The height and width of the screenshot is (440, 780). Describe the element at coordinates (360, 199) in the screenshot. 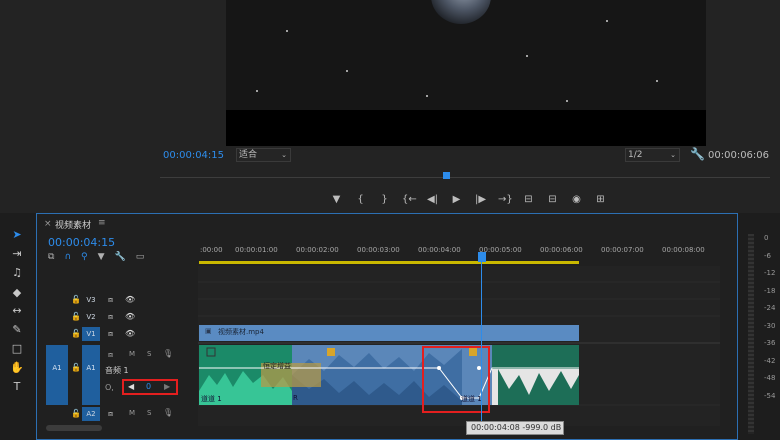

I see `mark-in-button: {` at that location.